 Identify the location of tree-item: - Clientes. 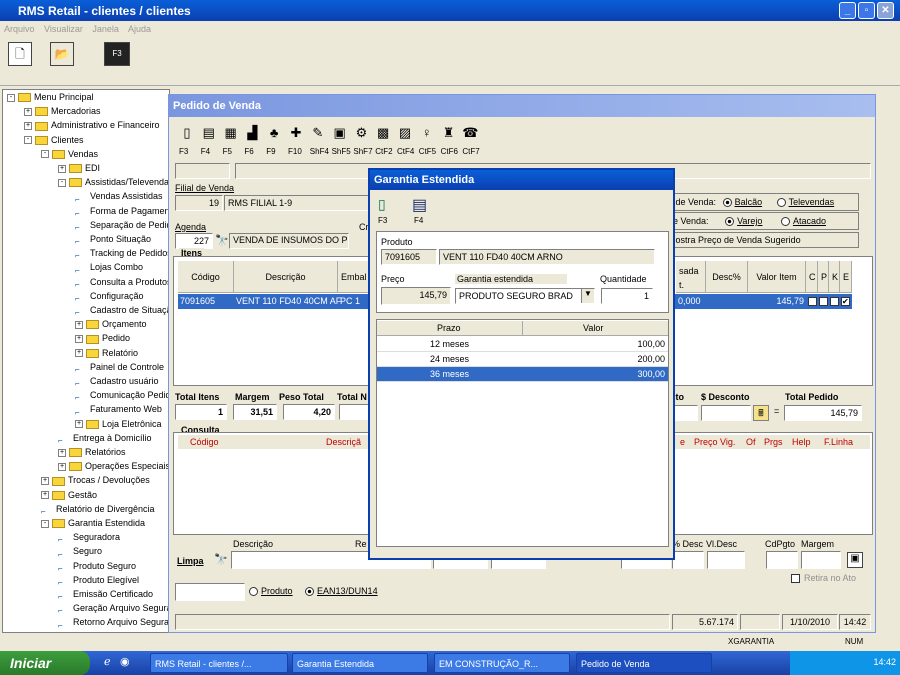
(54, 140).